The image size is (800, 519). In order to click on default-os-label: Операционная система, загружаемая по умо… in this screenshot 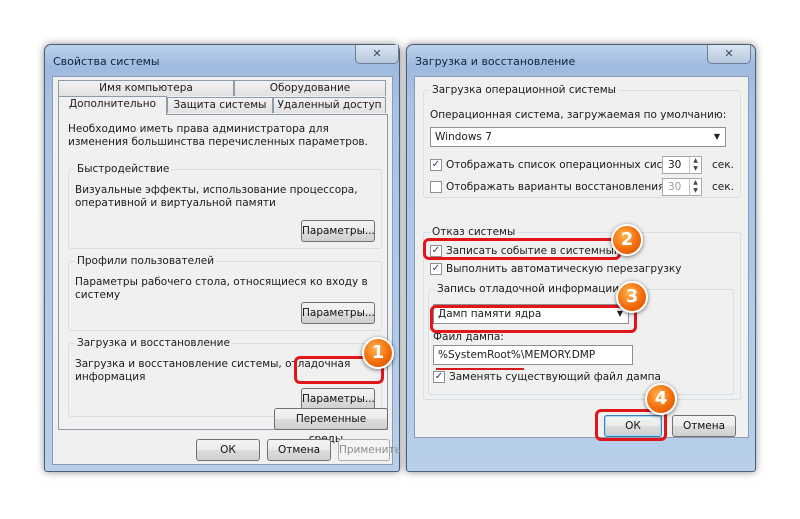, I will do `click(578, 115)`.